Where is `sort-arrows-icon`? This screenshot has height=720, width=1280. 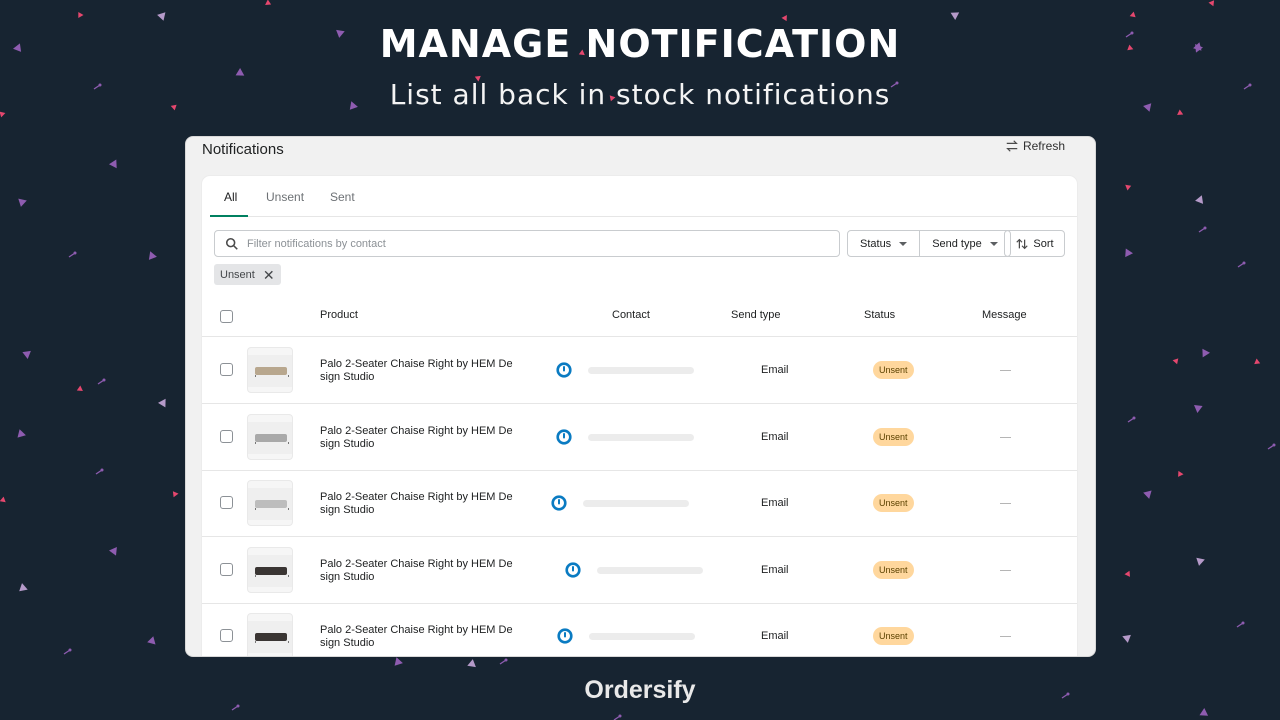
sort-arrows-icon is located at coordinates (1022, 243).